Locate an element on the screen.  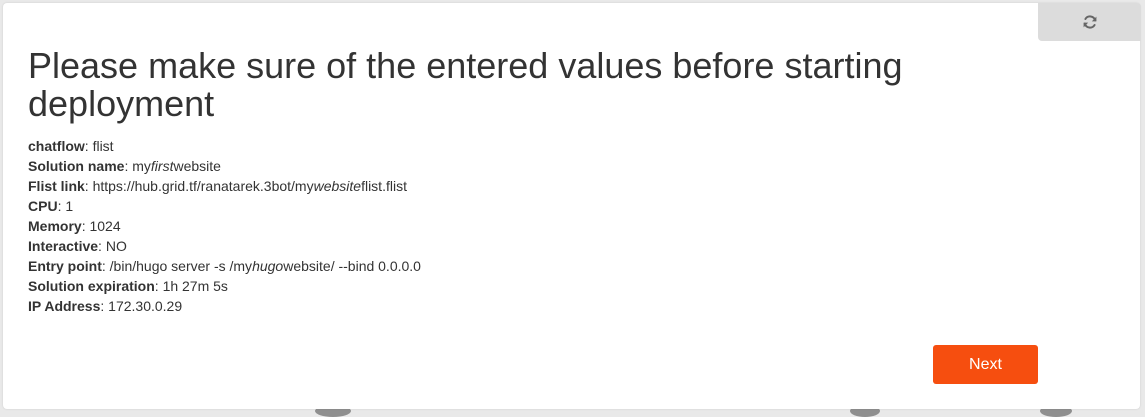
detail-value-part: website/ --bind 0.0.0.0 is located at coordinates (352, 266).